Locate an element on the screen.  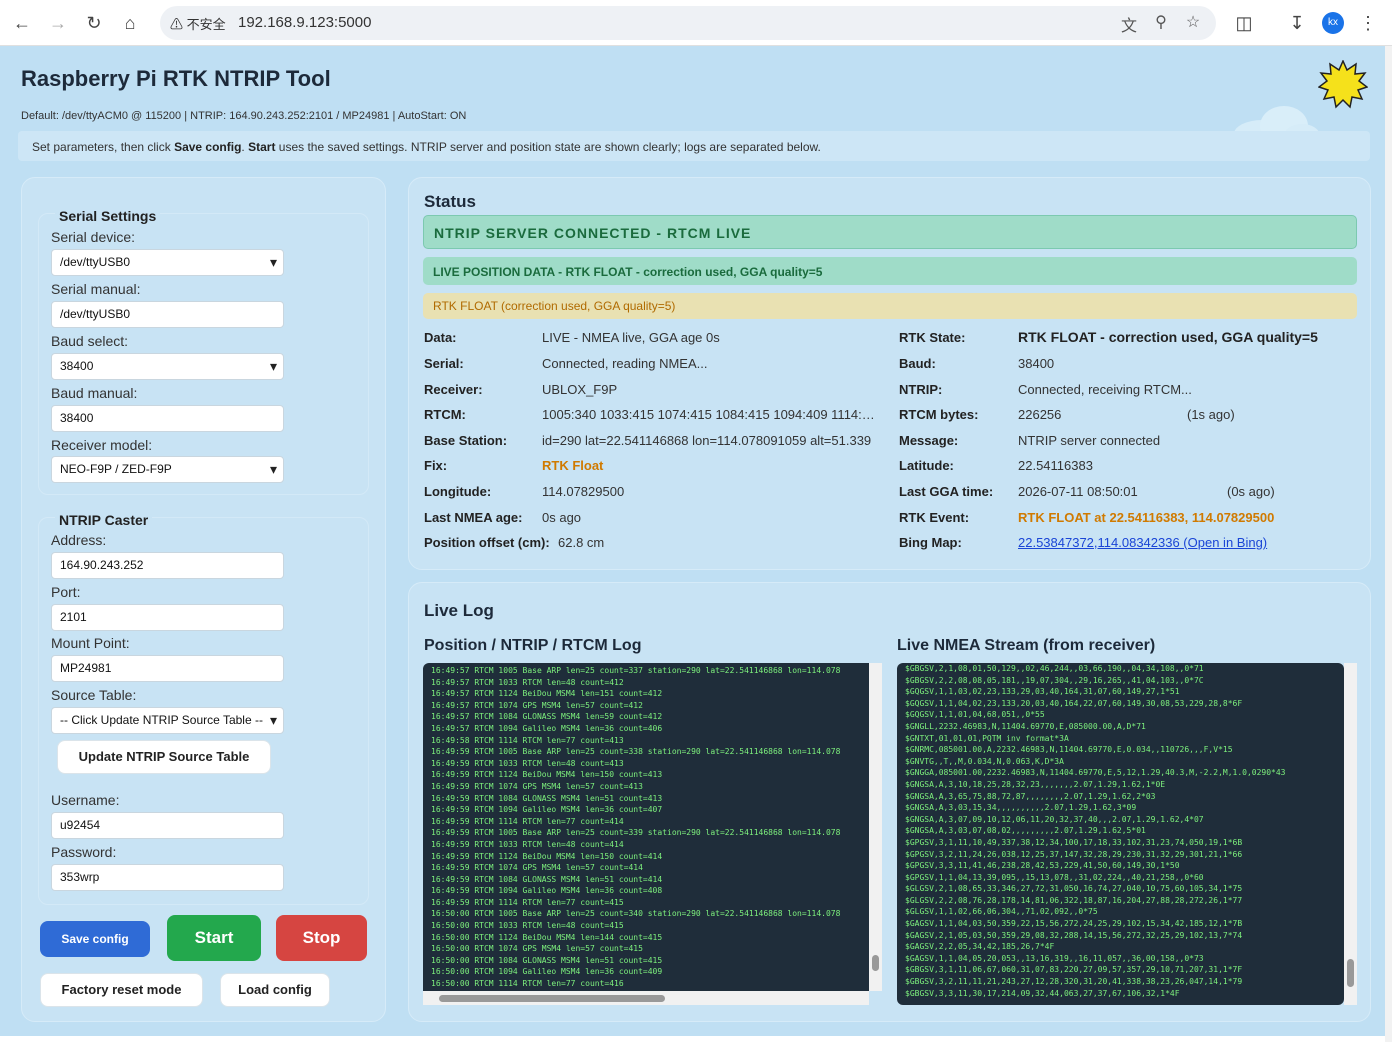
status-age: (1s ago) is located at coordinates (1211, 414).